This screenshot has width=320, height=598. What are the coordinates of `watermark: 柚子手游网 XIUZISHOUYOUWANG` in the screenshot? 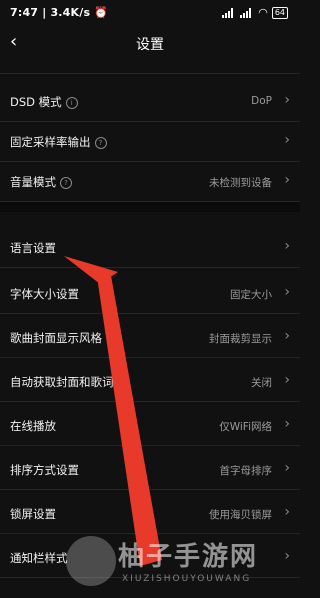 It's located at (150, 563).